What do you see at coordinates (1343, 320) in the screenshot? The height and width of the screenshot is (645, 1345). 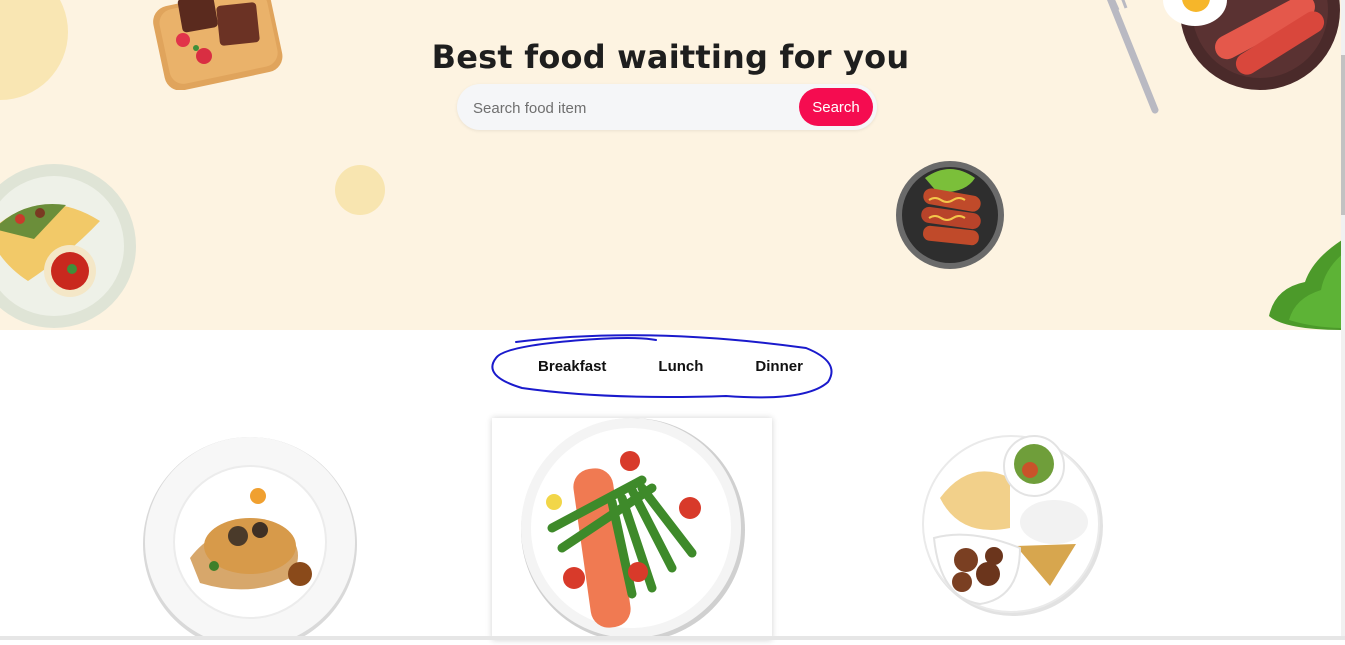 I see `vertical-scrollbar` at bounding box center [1343, 320].